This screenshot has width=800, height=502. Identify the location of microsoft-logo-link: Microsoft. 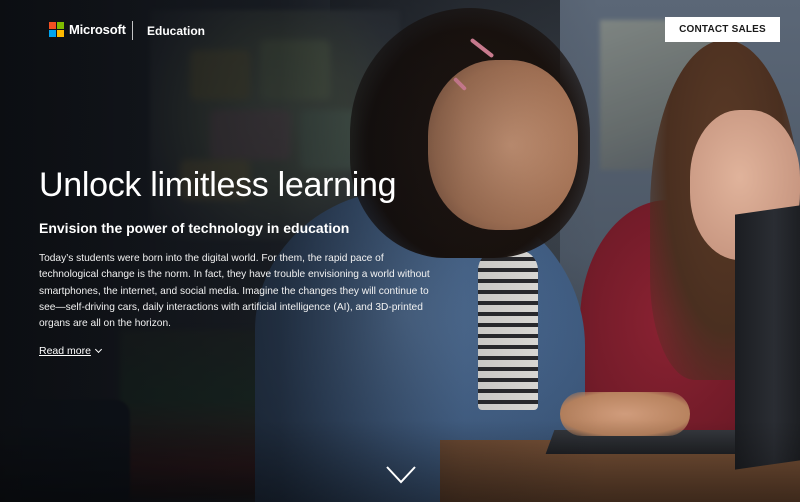
(87, 29).